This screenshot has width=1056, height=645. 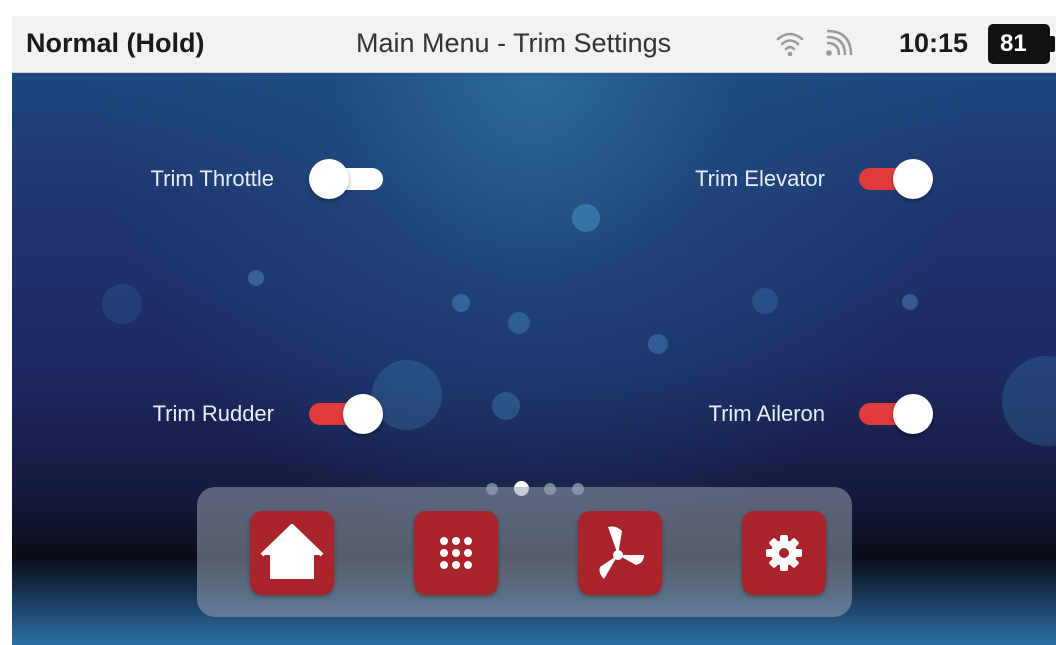 What do you see at coordinates (839, 42) in the screenshot?
I see `rss-signal-icon` at bounding box center [839, 42].